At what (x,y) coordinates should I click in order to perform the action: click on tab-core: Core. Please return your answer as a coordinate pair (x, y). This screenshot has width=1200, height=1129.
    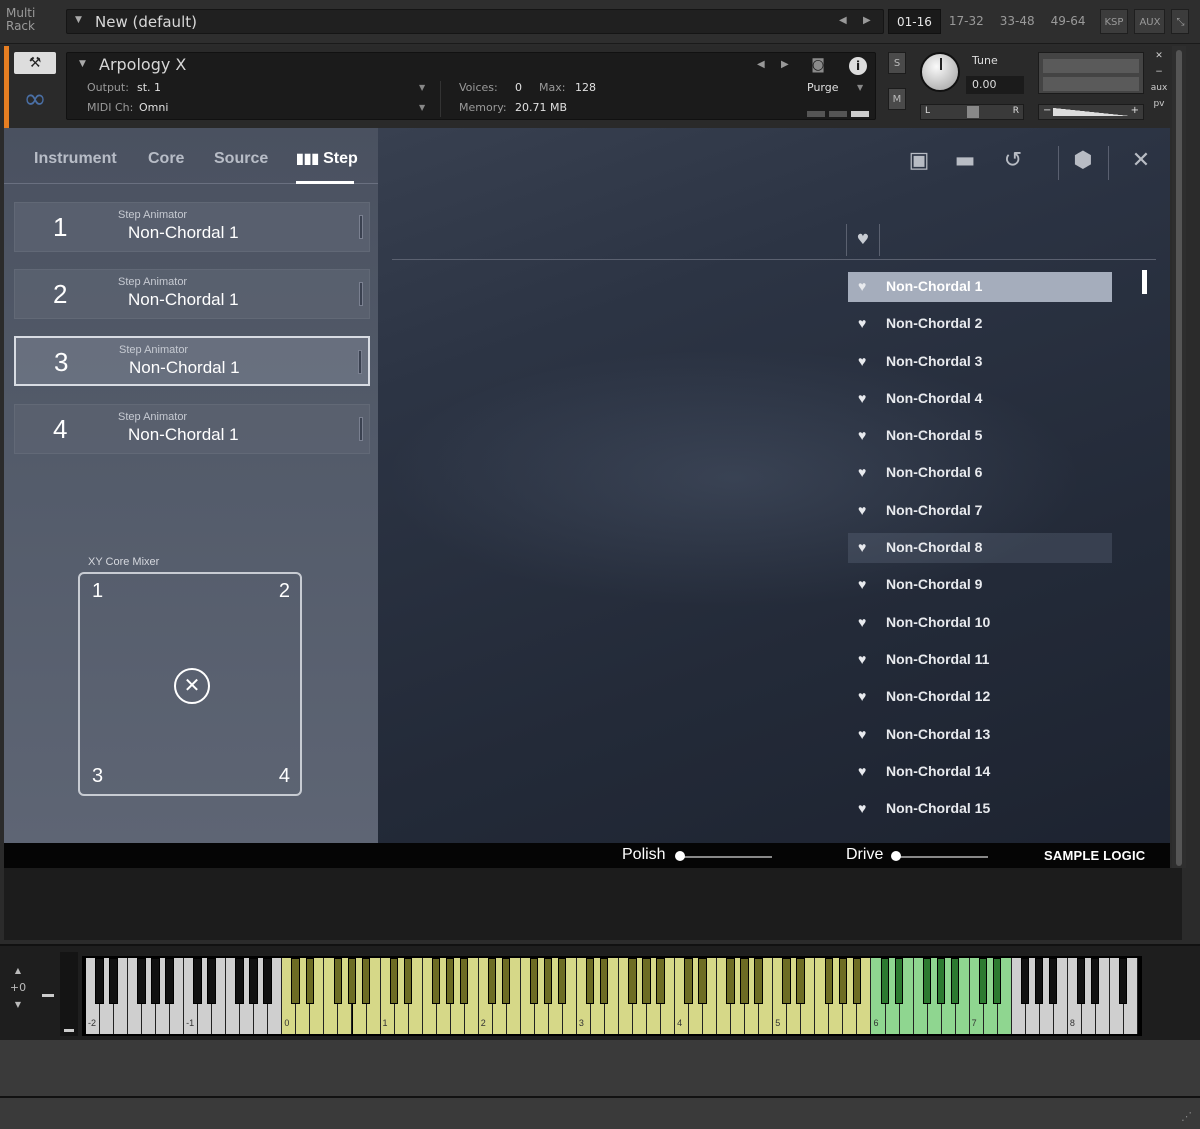
    Looking at the image, I should click on (166, 159).